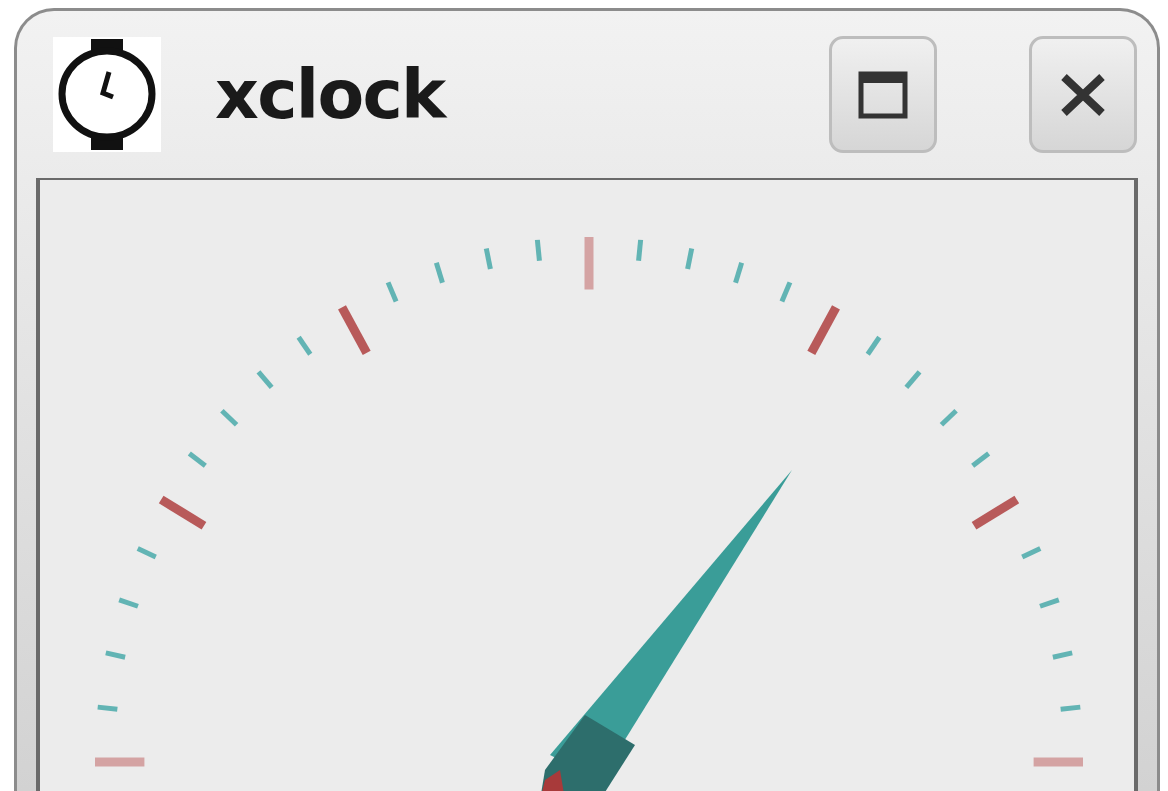 The image size is (1168, 791). Describe the element at coordinates (330, 94) in the screenshot. I see `window-title: xclock` at that location.